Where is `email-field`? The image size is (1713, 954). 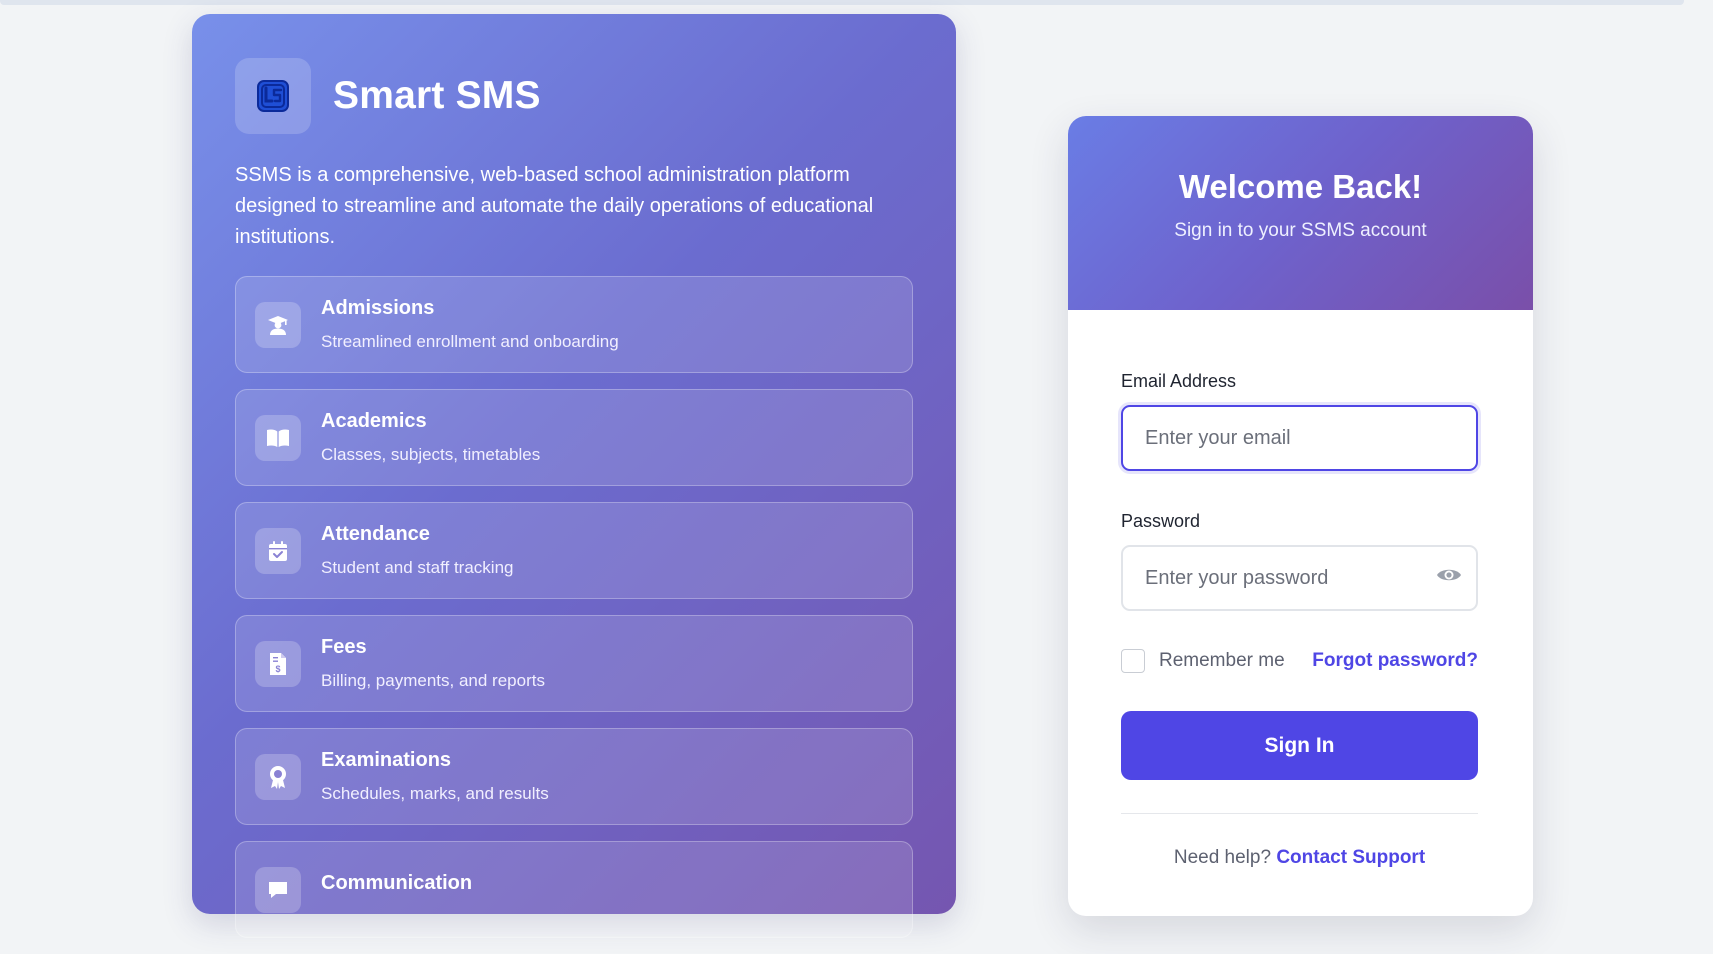
email-field is located at coordinates (1299, 438).